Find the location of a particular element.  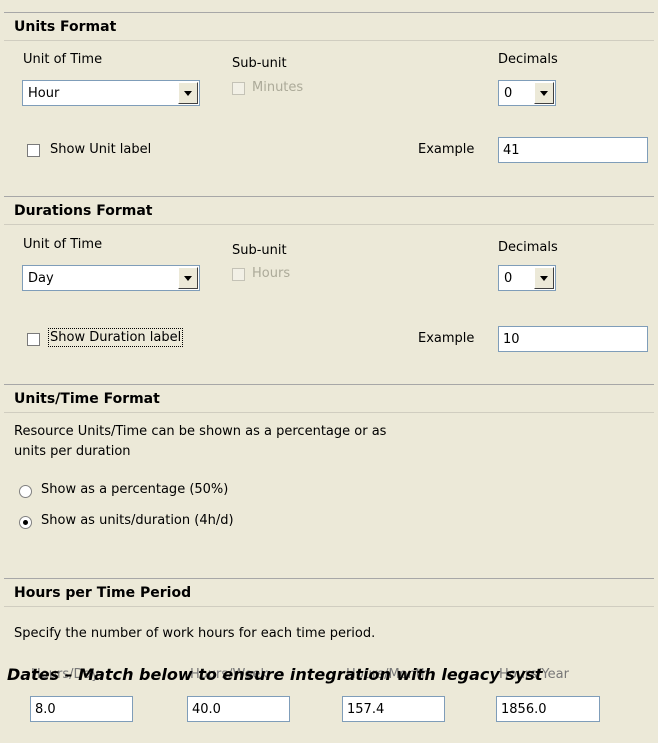

example-value: 10 is located at coordinates (511, 339).